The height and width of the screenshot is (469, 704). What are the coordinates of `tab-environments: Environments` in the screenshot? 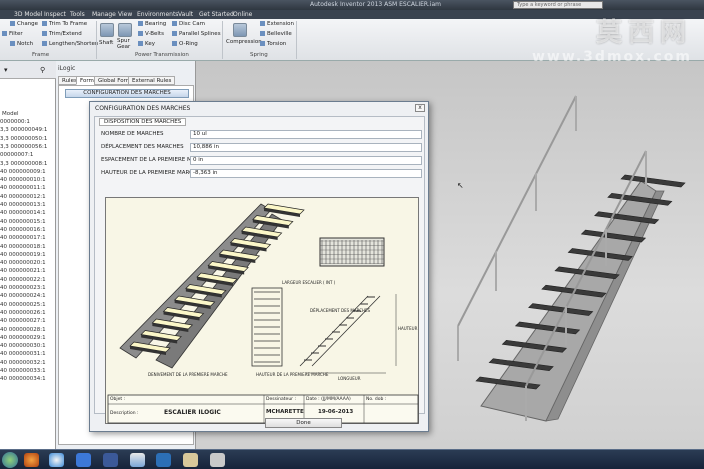 It's located at (157, 14).